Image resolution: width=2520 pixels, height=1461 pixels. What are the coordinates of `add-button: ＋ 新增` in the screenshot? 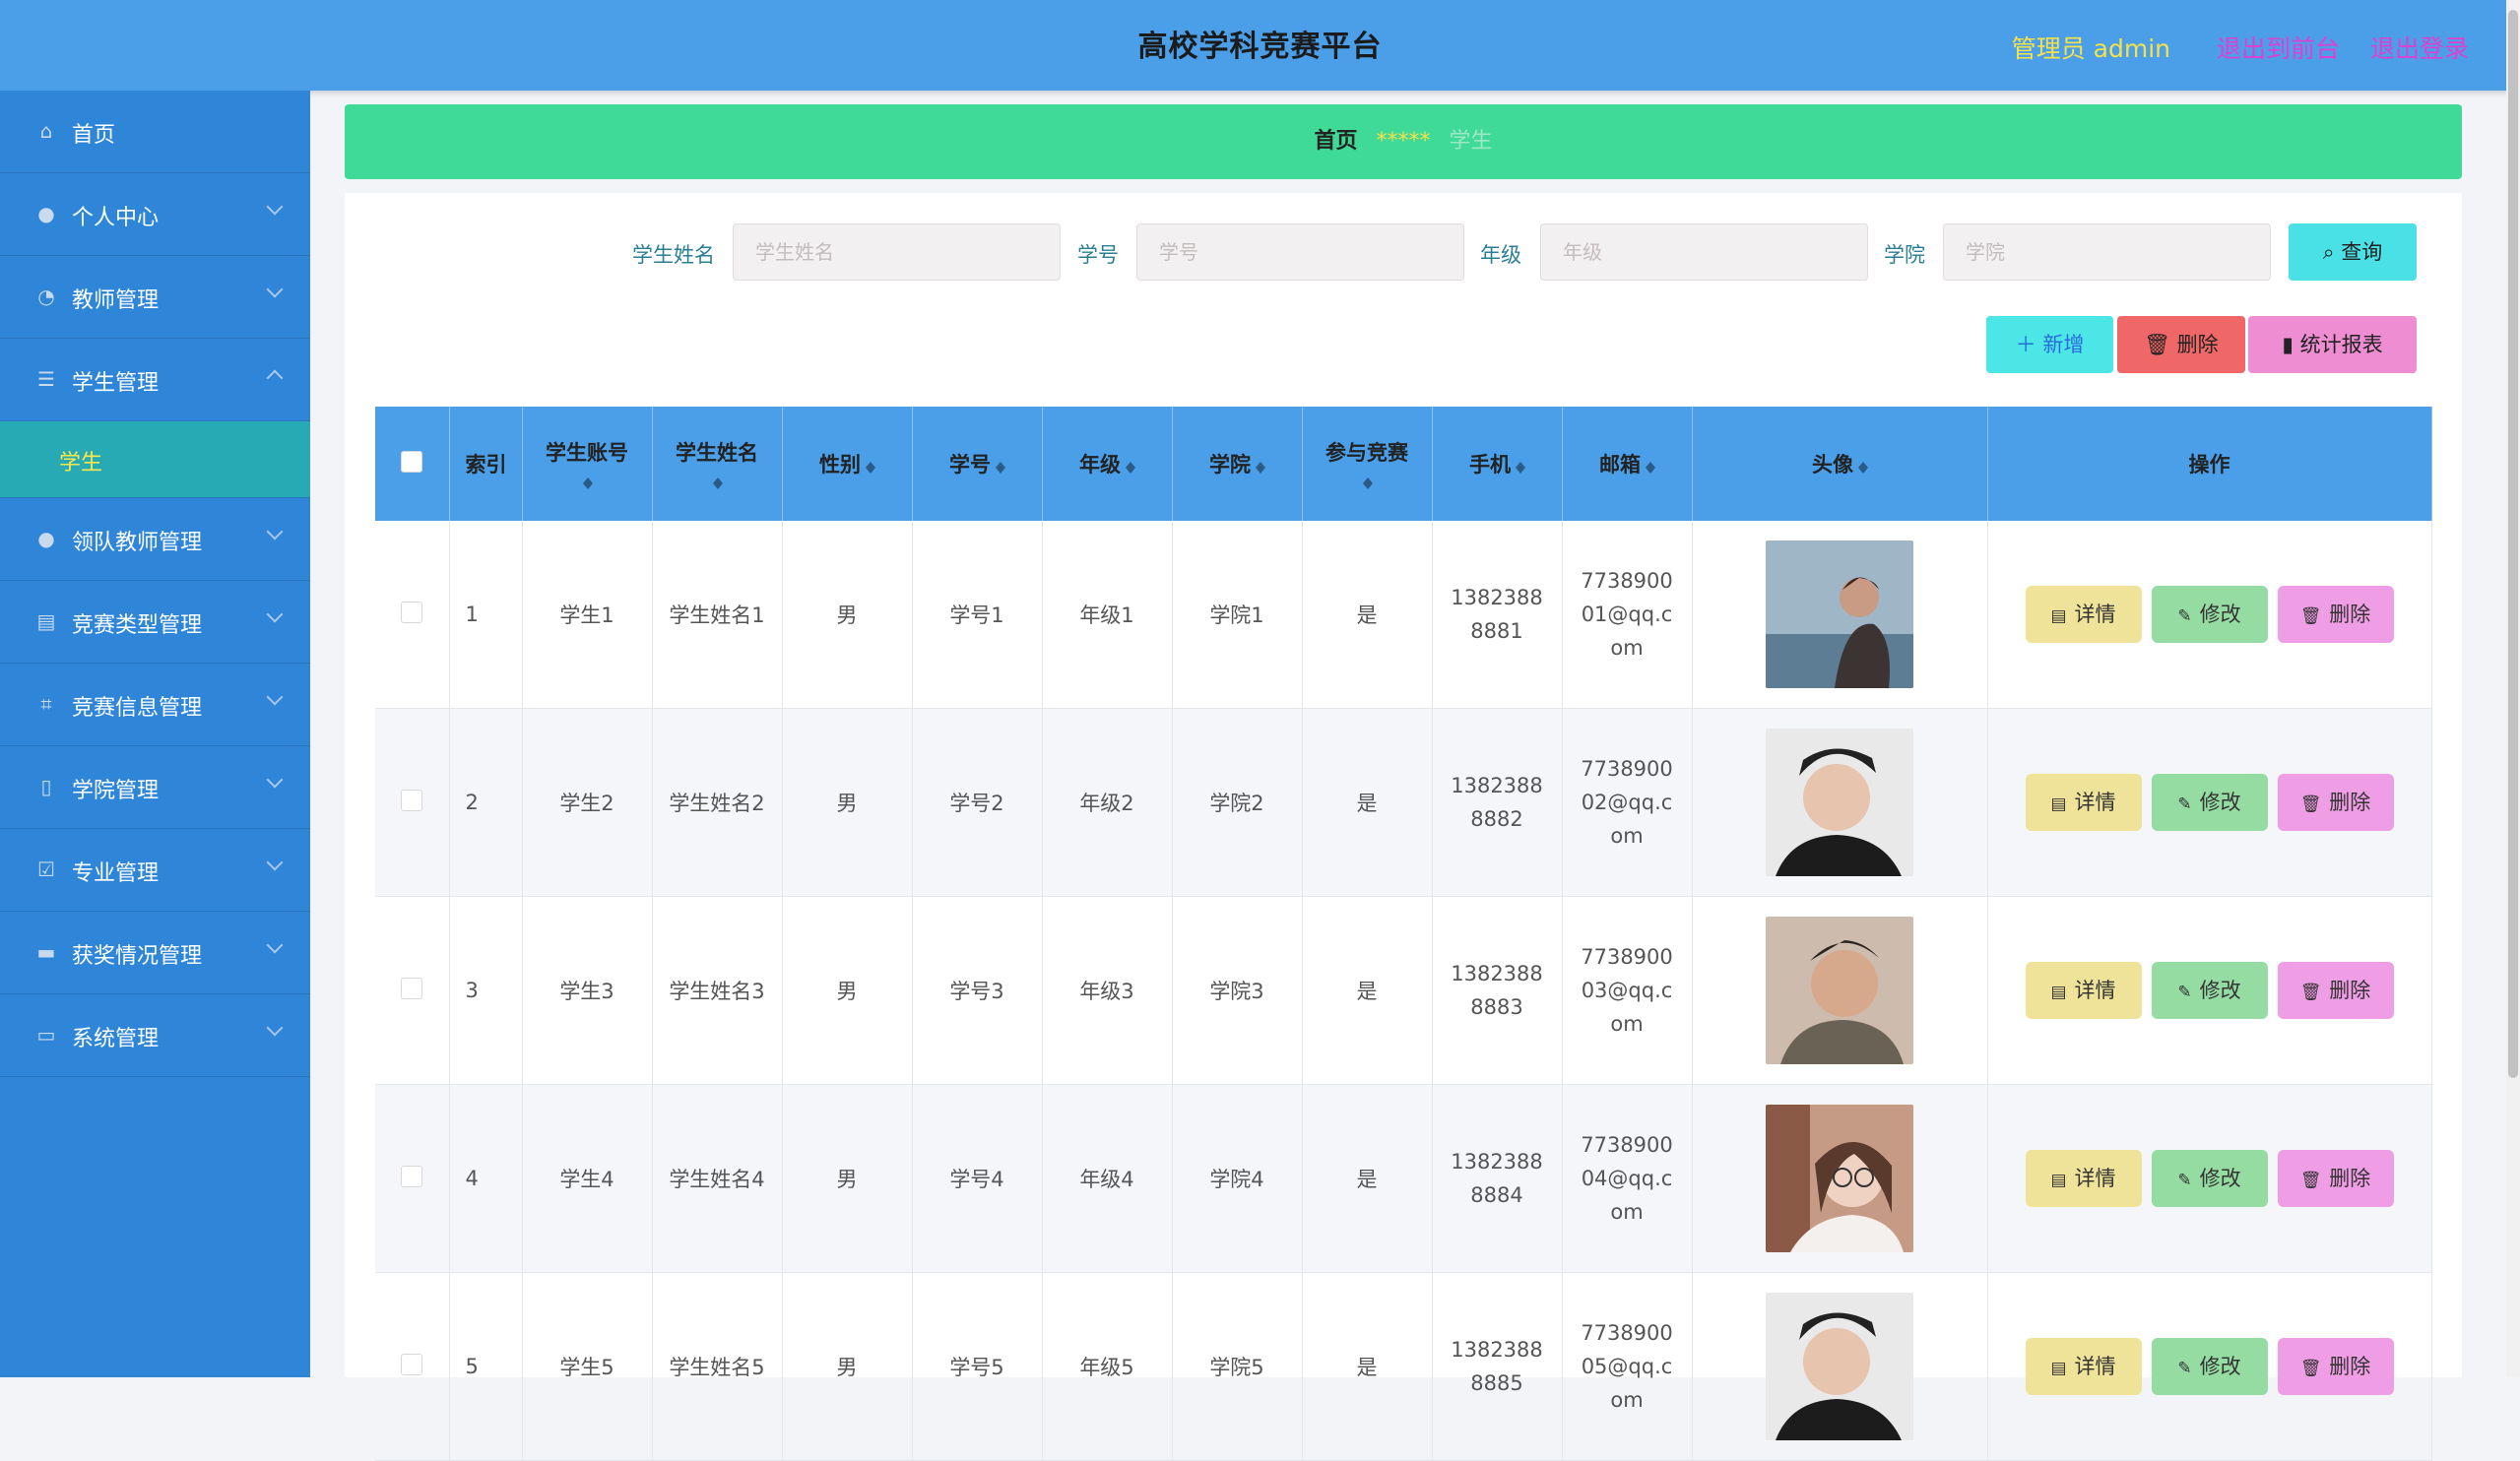 It's located at (2049, 344).